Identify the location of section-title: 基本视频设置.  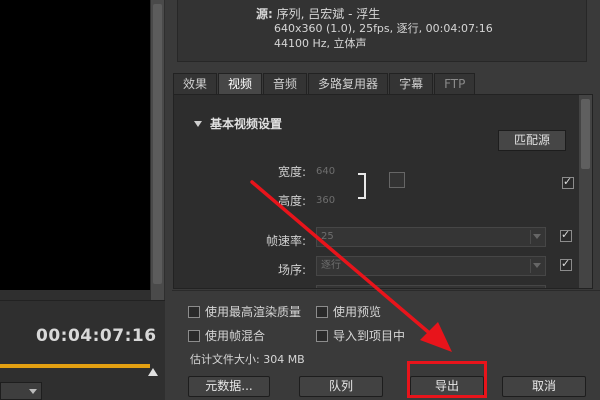
(246, 124).